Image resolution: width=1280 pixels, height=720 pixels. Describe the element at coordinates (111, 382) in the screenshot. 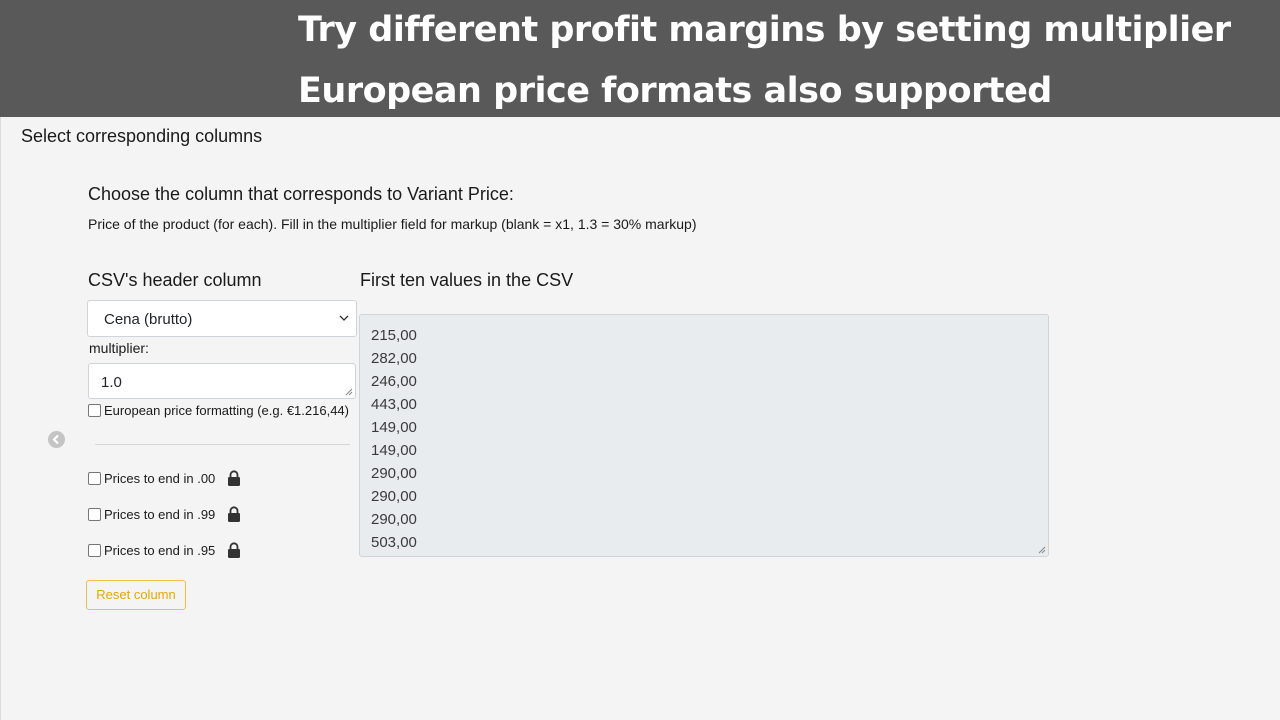

I see `multiplier-value: 1.0` at that location.